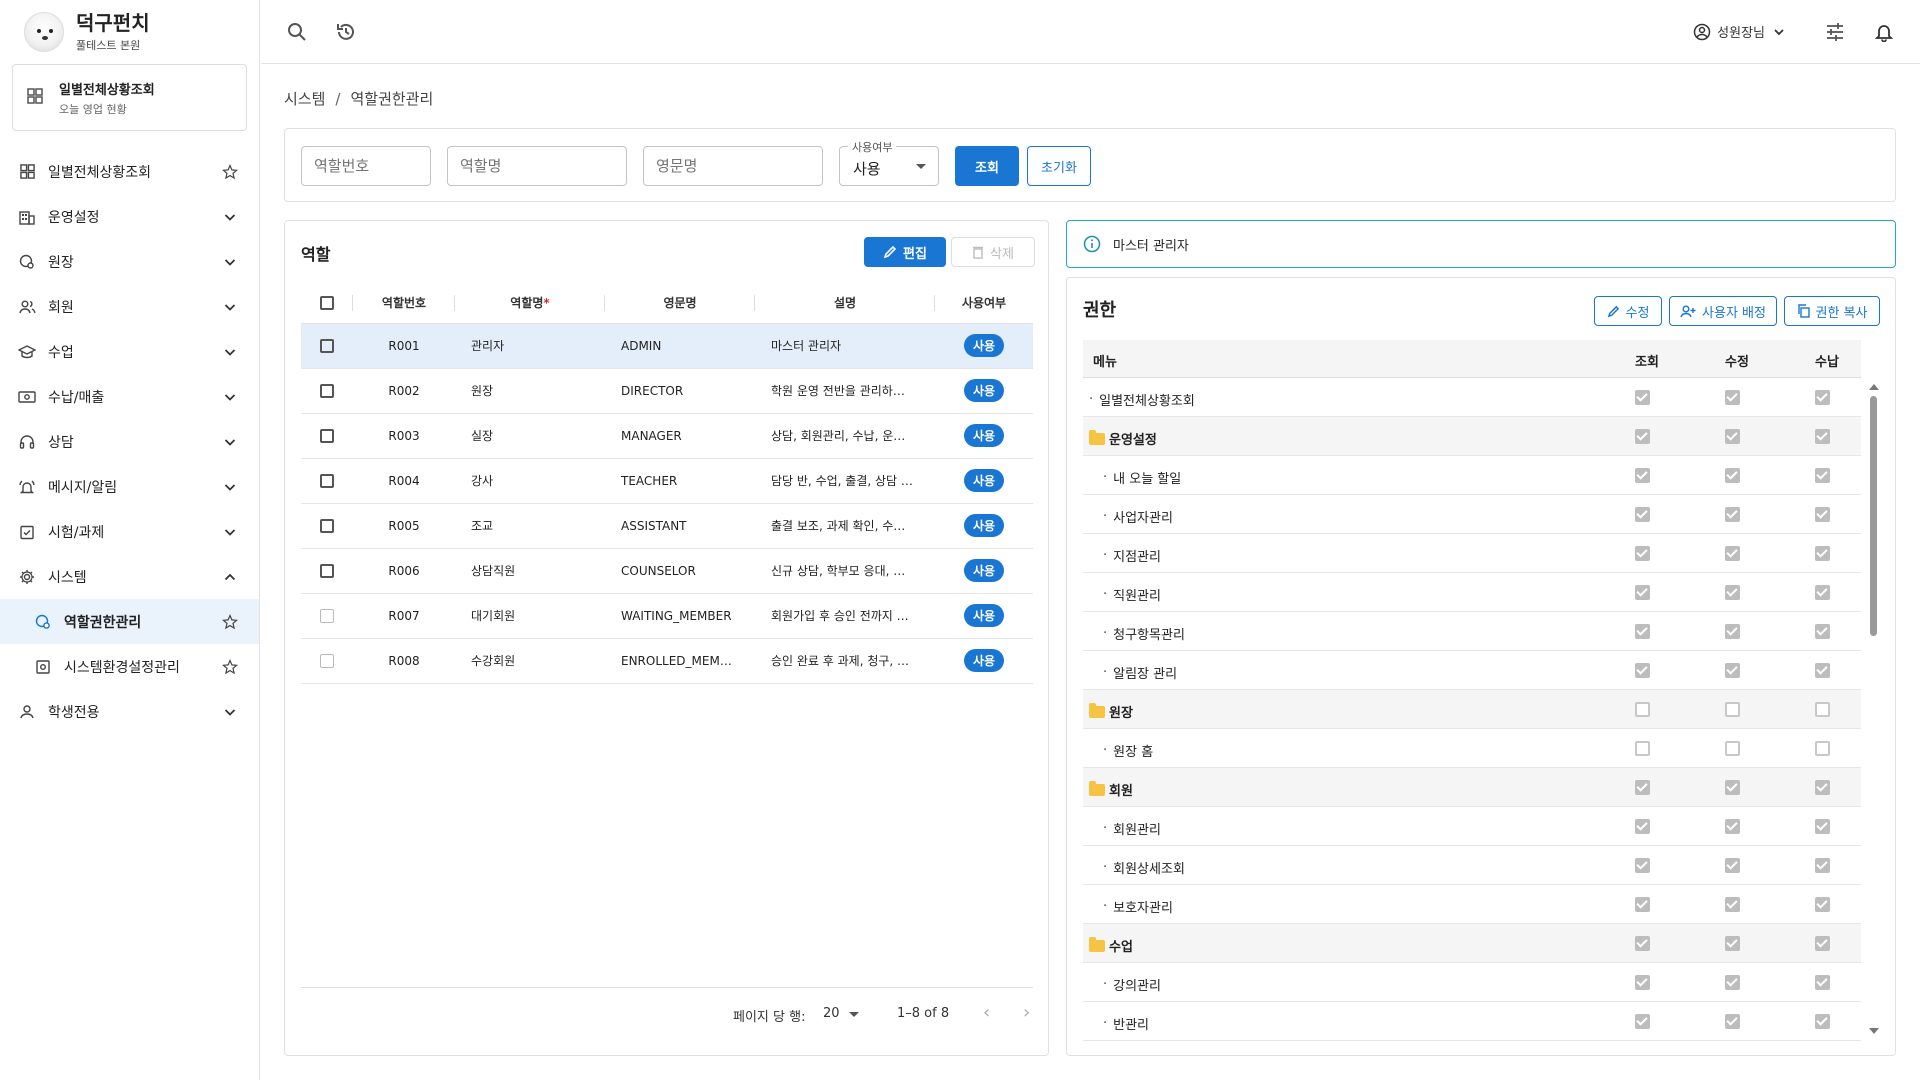 This screenshot has height=1080, width=1920. What do you see at coordinates (1743, 31) in the screenshot?
I see `user-menu: 성원장님` at bounding box center [1743, 31].